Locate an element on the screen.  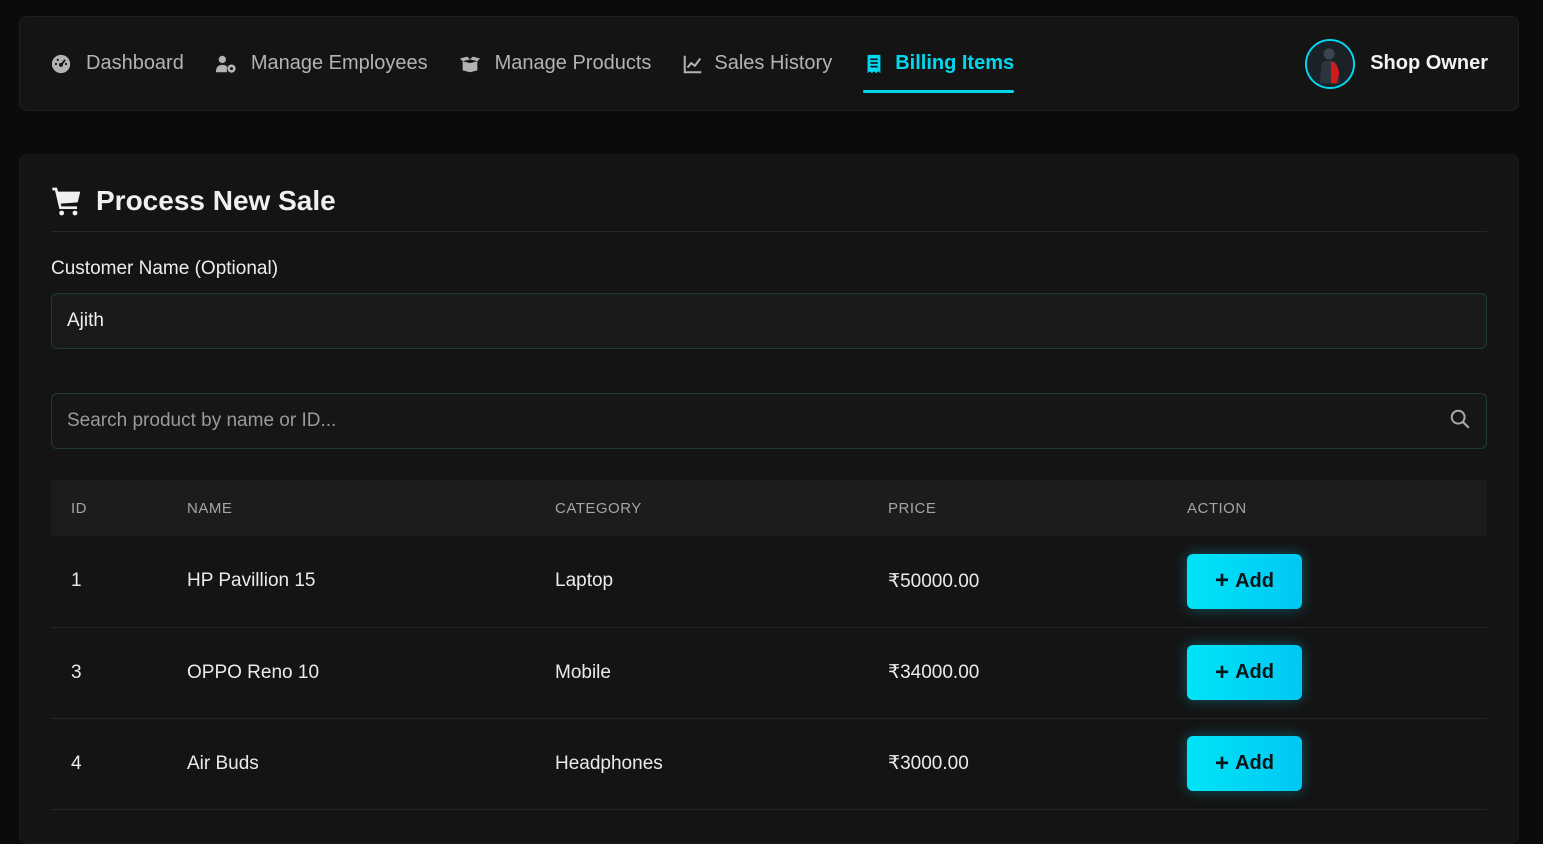
user-menu: Shop Owner is located at coordinates (1396, 63).